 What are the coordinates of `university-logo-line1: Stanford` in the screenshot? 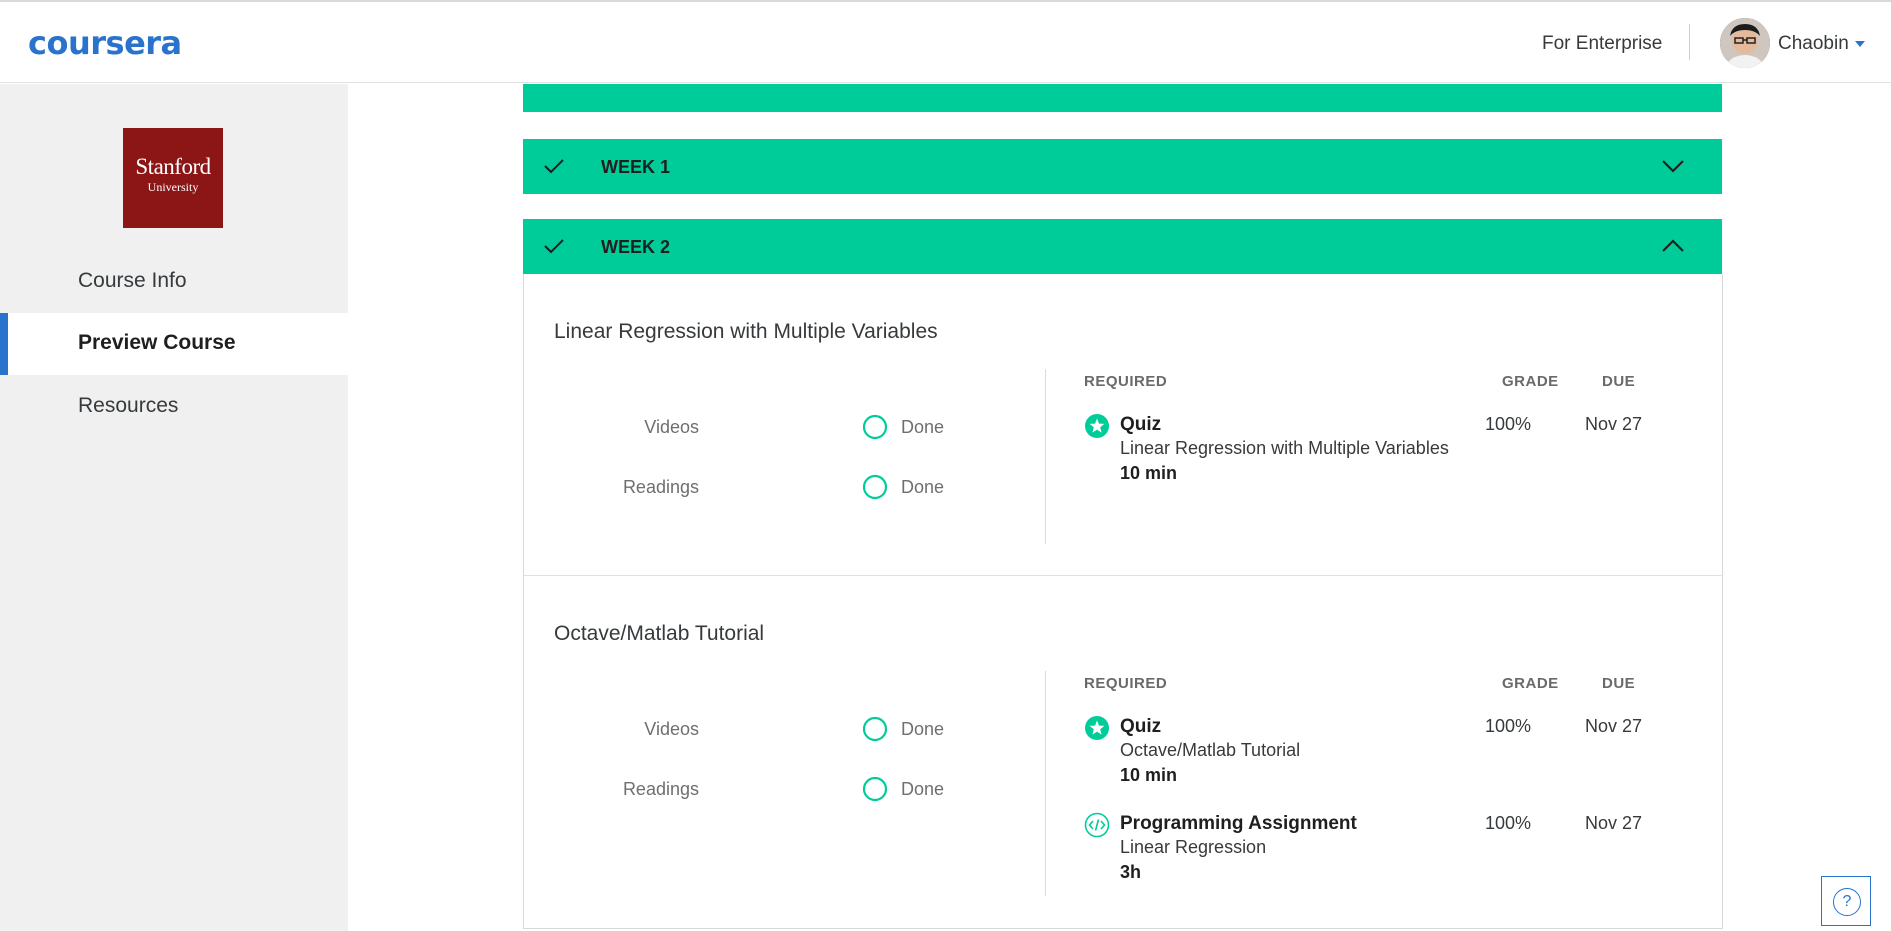 It's located at (173, 166).